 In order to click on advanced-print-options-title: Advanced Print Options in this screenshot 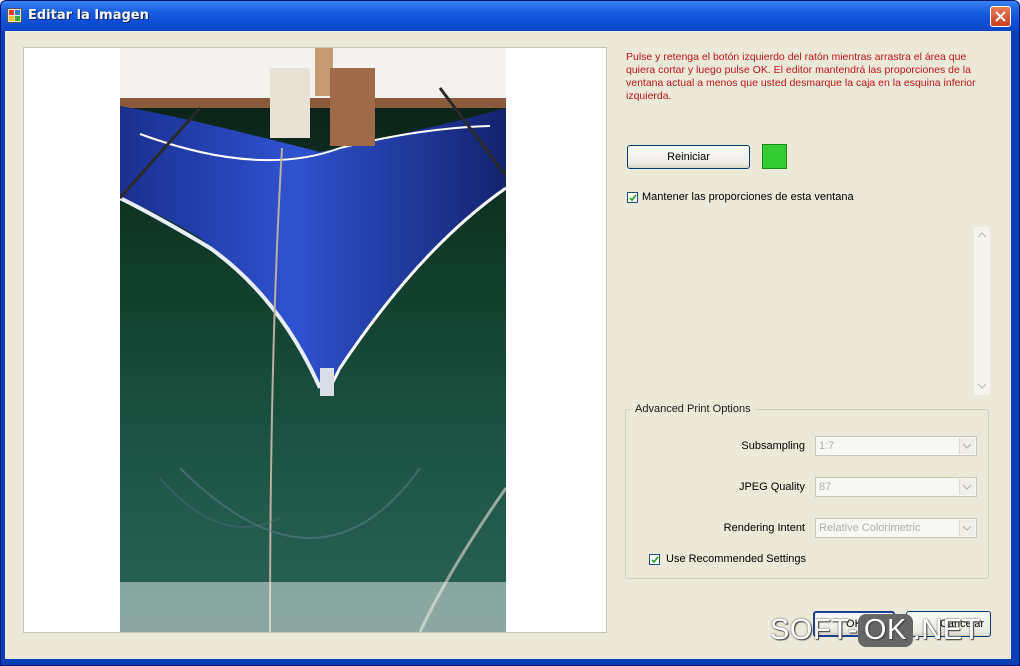, I will do `click(693, 409)`.